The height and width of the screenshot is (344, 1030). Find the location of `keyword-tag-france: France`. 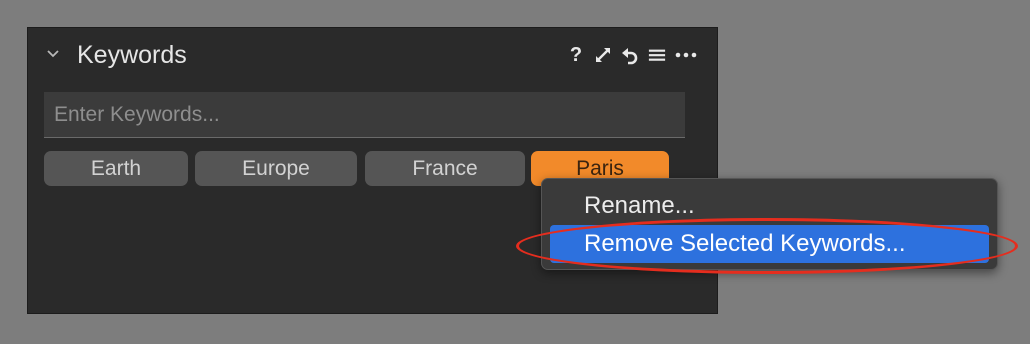

keyword-tag-france: France is located at coordinates (445, 168).